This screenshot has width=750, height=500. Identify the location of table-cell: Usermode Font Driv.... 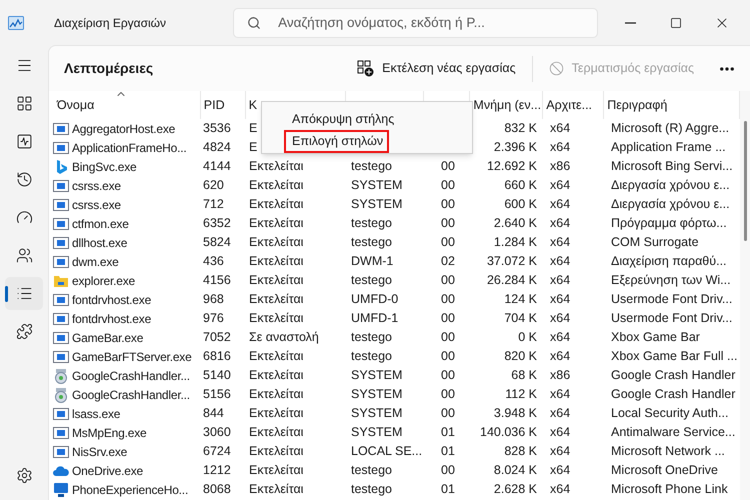
(671, 299).